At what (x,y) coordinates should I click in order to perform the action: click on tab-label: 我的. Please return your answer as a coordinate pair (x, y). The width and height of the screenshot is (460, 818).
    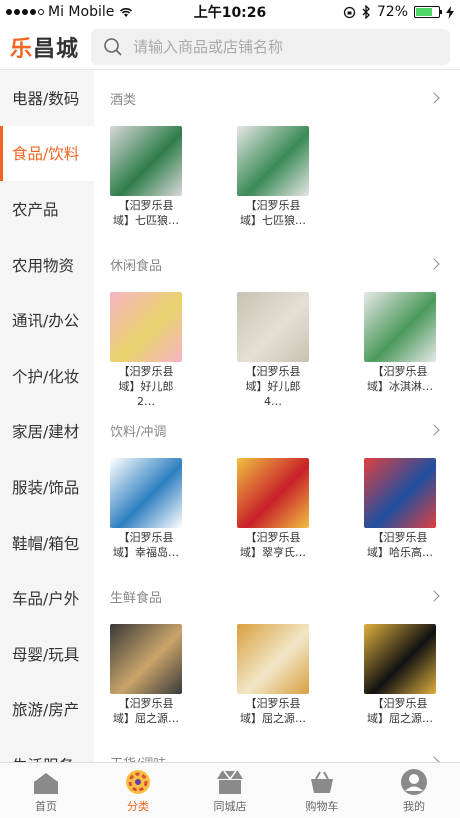
    Looking at the image, I should click on (414, 806).